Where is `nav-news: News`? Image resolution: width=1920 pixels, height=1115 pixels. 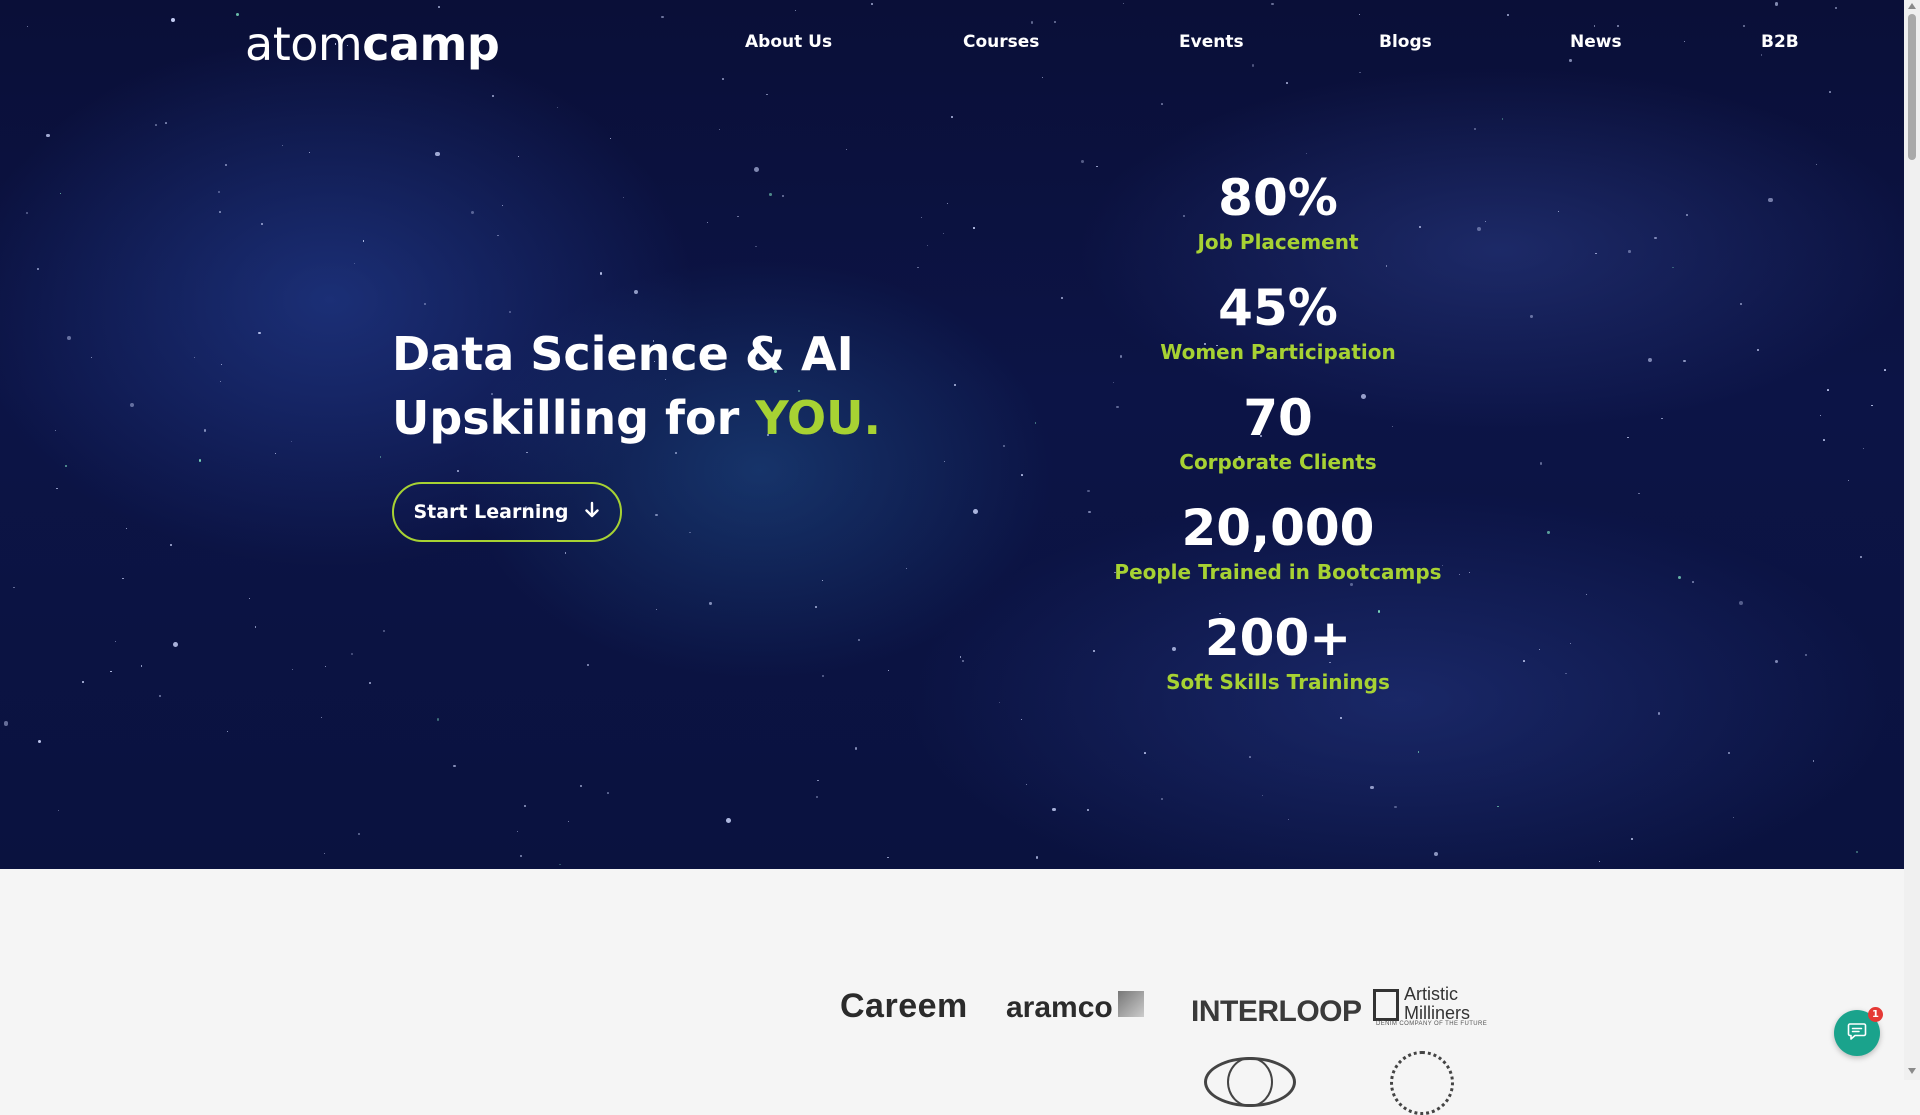
nav-news: News is located at coordinates (1596, 42).